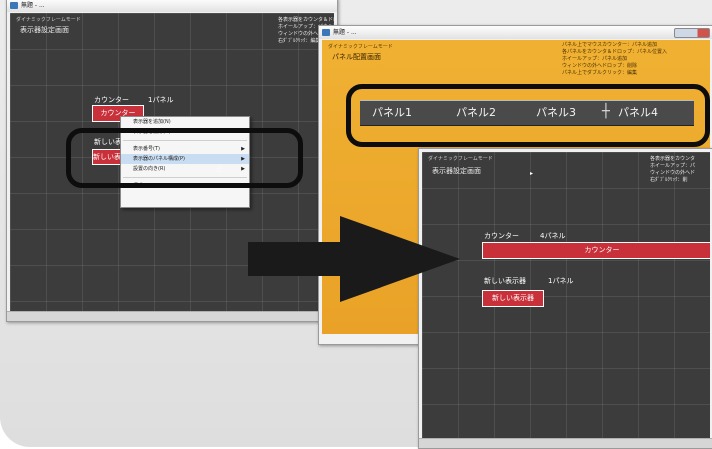 The width and height of the screenshot is (712, 449). I want to click on new-display-label: 新しい表示器, so click(505, 281).